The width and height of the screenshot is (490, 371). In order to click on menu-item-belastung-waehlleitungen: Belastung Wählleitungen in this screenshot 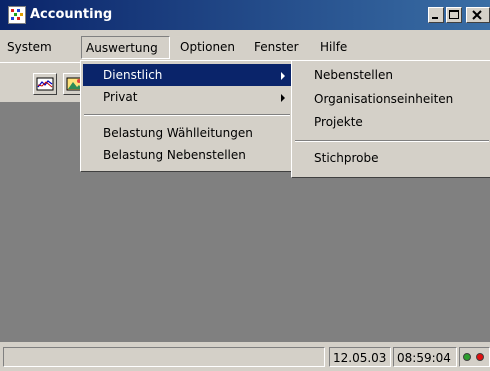, I will do `click(187, 133)`.